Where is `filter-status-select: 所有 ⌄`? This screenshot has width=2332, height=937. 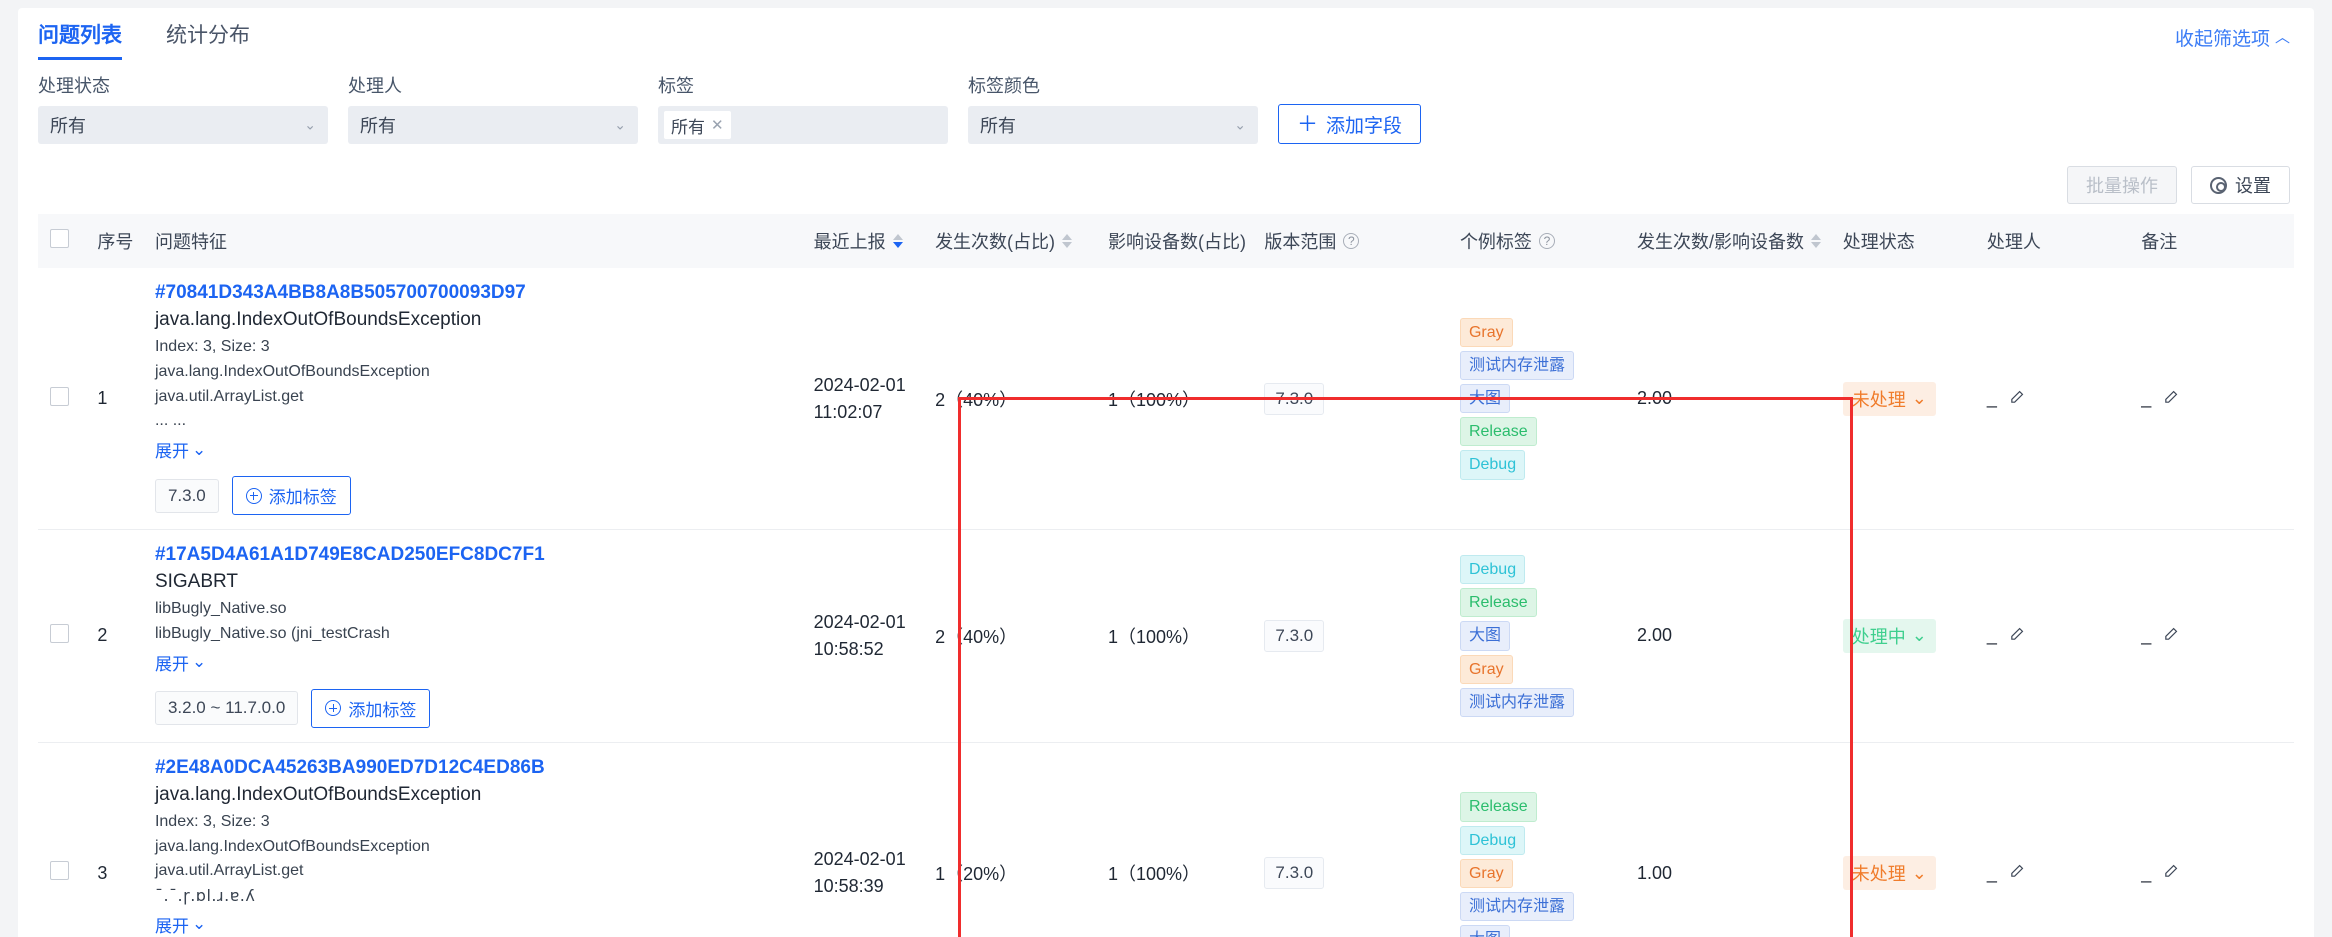
filter-status-select: 所有 ⌄ is located at coordinates (183, 125).